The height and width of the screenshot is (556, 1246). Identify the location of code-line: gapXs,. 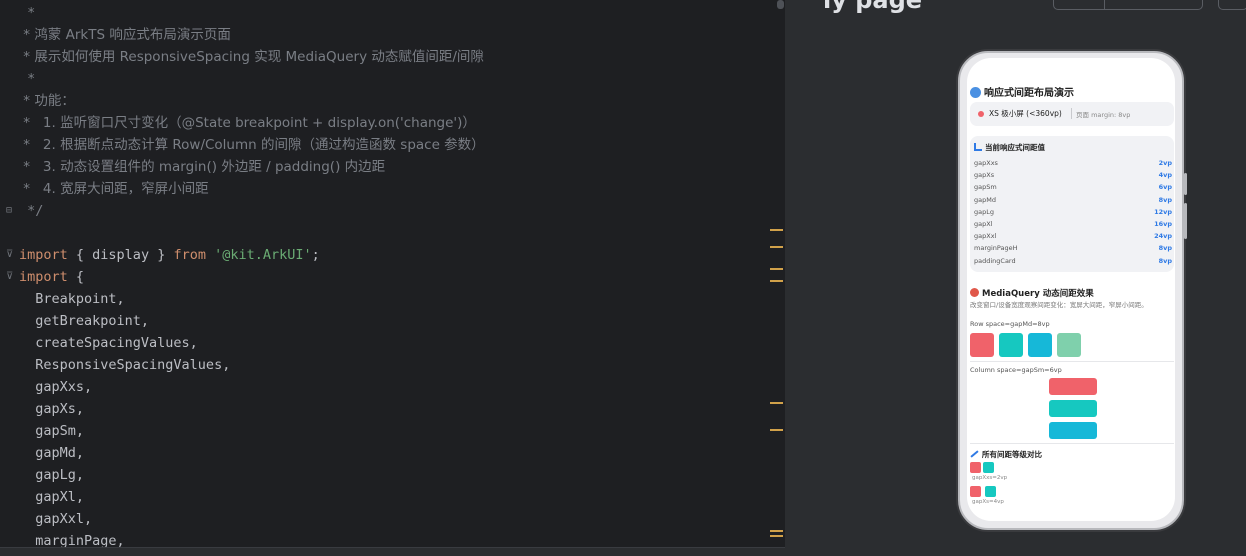
(252, 409).